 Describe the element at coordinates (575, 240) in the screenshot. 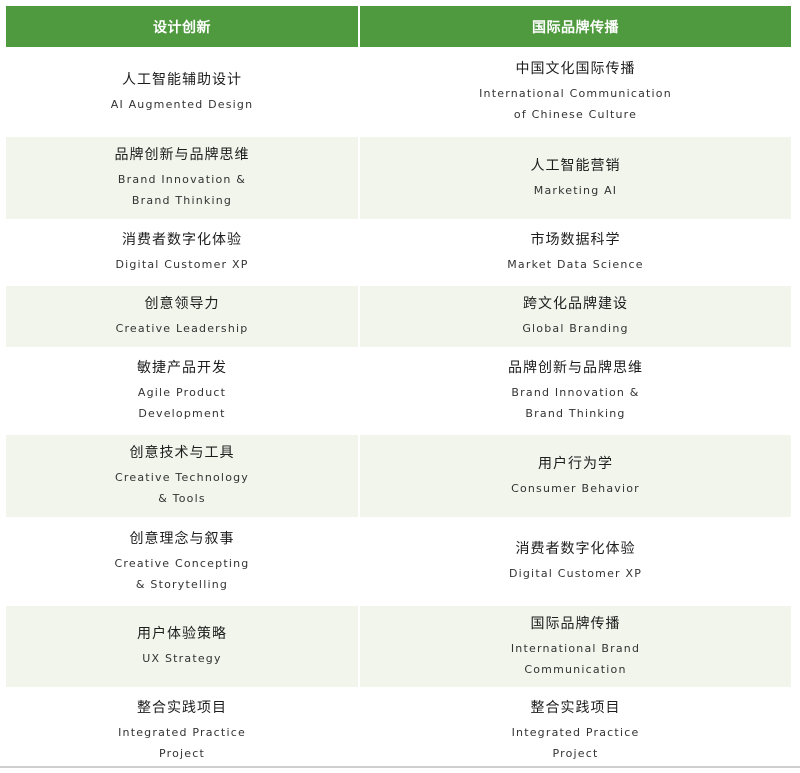

I see `course-title-zh: 市场数据科学` at that location.